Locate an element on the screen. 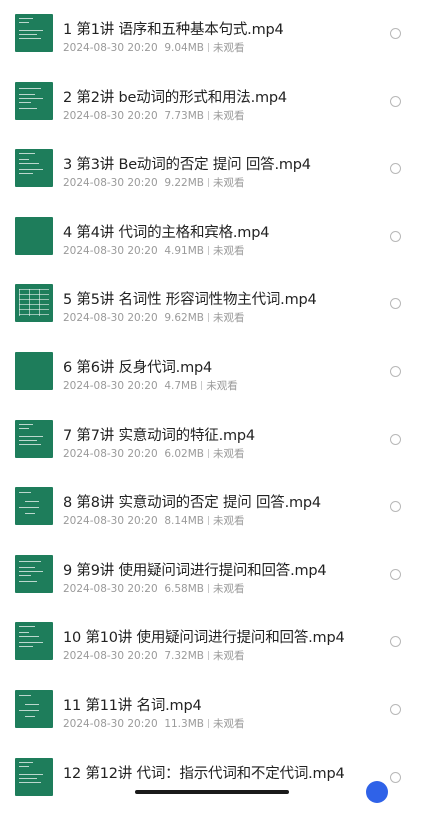  video-list-item: 11 第11讲 名词.mp4 2024-08-30 20:20 11.3MB 未观看 is located at coordinates (212, 724).